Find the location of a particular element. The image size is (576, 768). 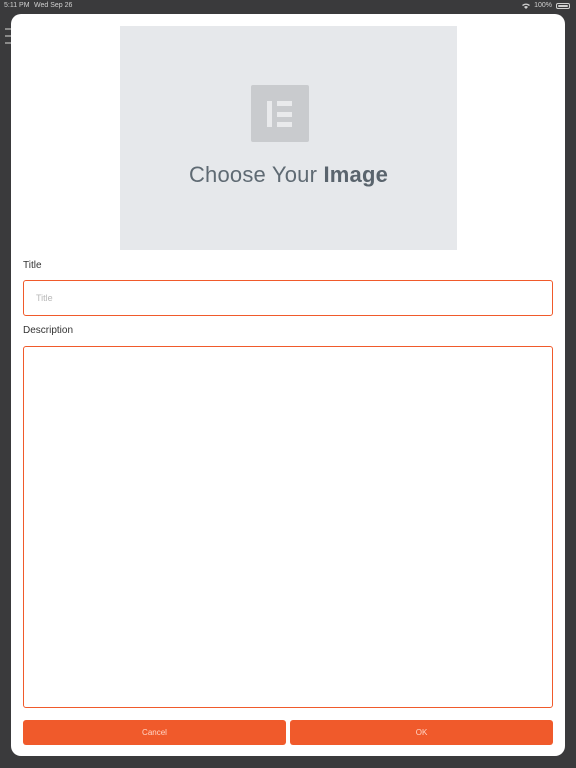

cancel-button: Cancel is located at coordinates (154, 732).